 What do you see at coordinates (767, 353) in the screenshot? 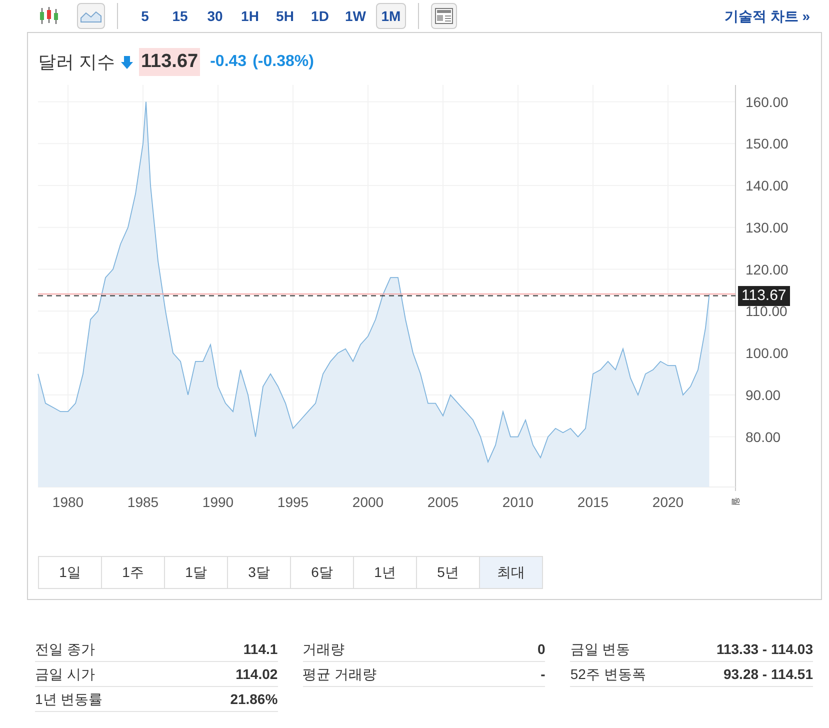
I see `y-axis-label: 100.00` at bounding box center [767, 353].